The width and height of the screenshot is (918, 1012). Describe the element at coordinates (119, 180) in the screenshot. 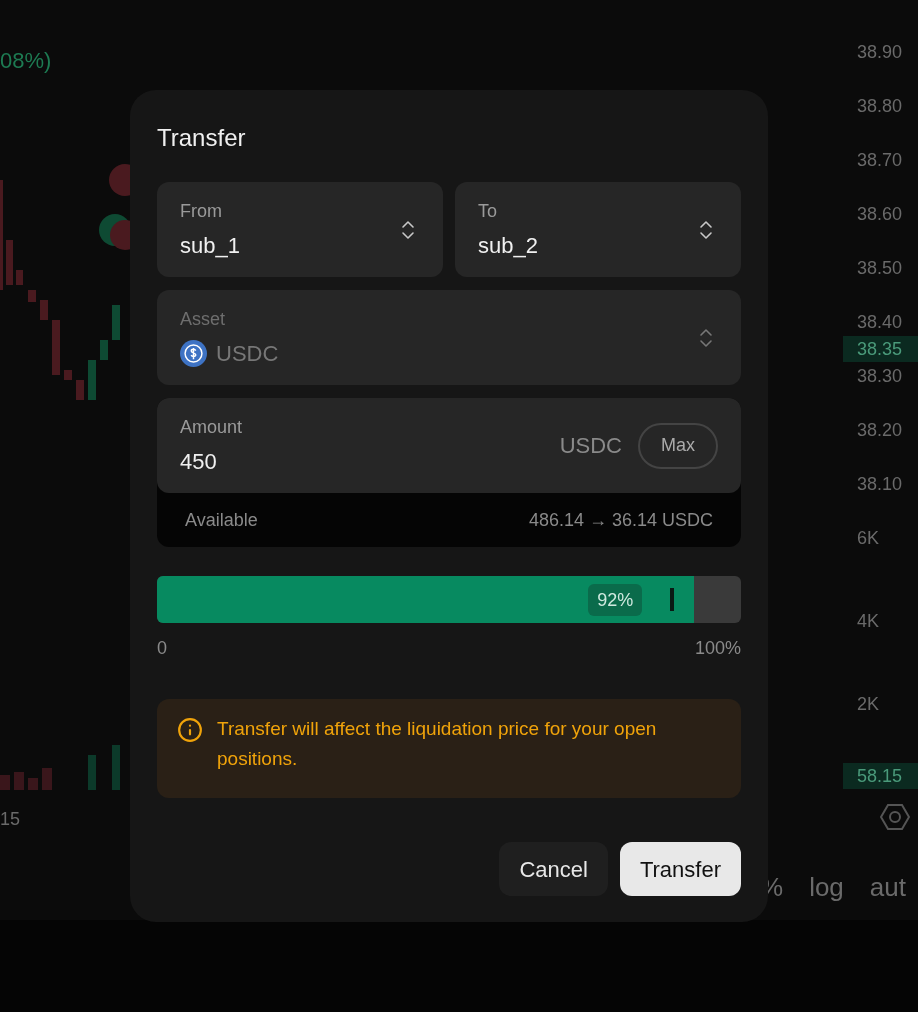

I see `trade-marker` at that location.